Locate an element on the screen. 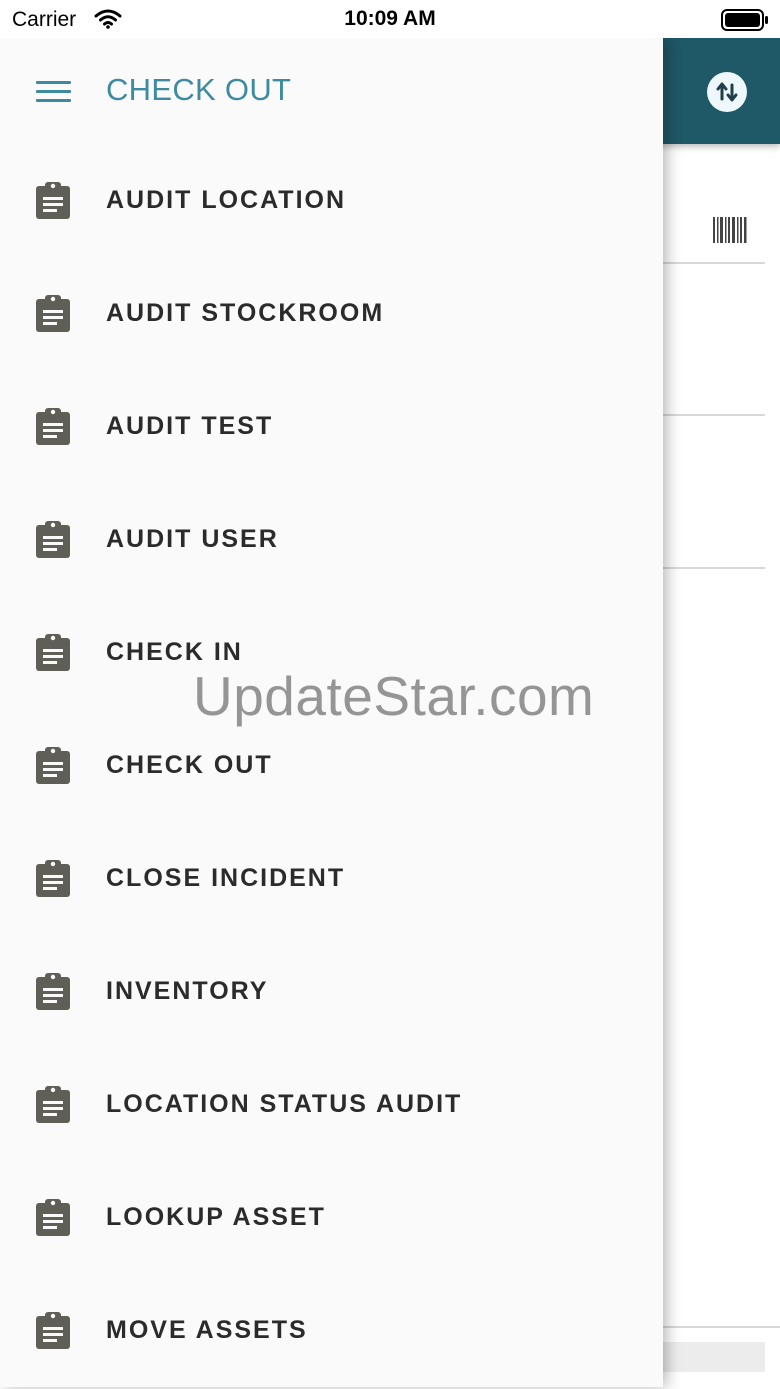 This screenshot has width=780, height=1389. status-bar: Carrier 10:09 AM is located at coordinates (390, 19).